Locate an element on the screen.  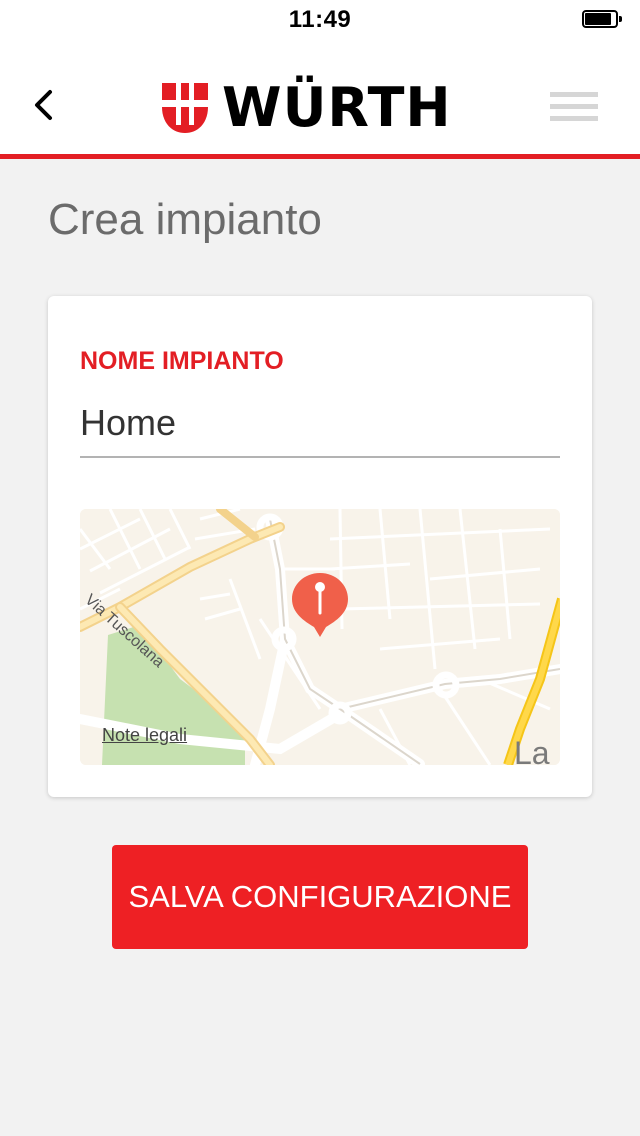
chevron-left-icon is located at coordinates (43, 105).